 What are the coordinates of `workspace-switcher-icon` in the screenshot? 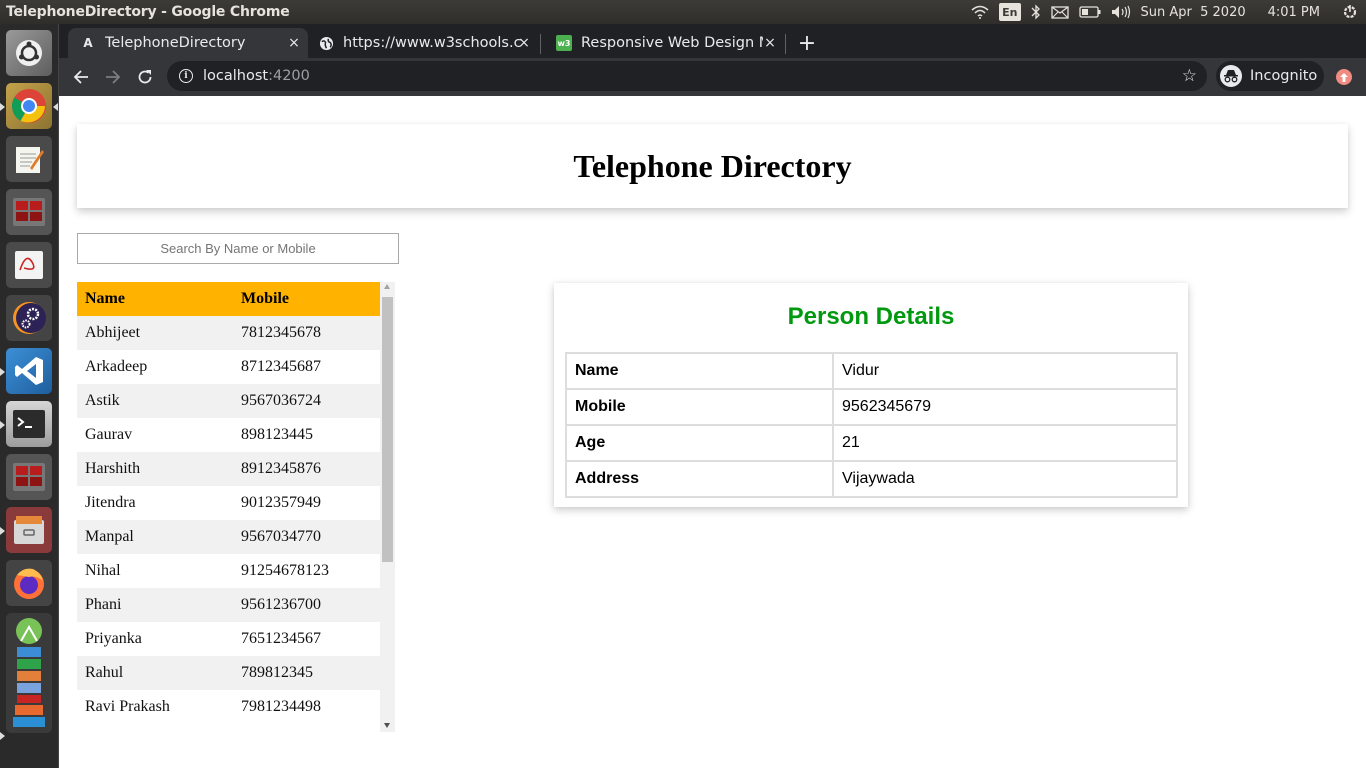 It's located at (29, 212).